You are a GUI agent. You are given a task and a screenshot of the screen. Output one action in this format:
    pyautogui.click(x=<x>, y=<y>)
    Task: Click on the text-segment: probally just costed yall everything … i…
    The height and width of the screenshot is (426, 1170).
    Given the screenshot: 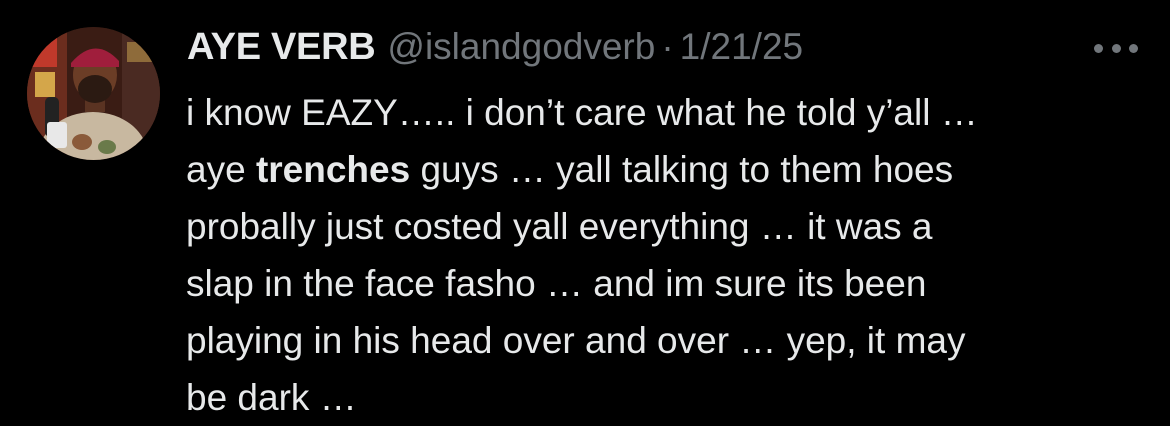 What is the action you would take?
    pyautogui.click(x=559, y=226)
    